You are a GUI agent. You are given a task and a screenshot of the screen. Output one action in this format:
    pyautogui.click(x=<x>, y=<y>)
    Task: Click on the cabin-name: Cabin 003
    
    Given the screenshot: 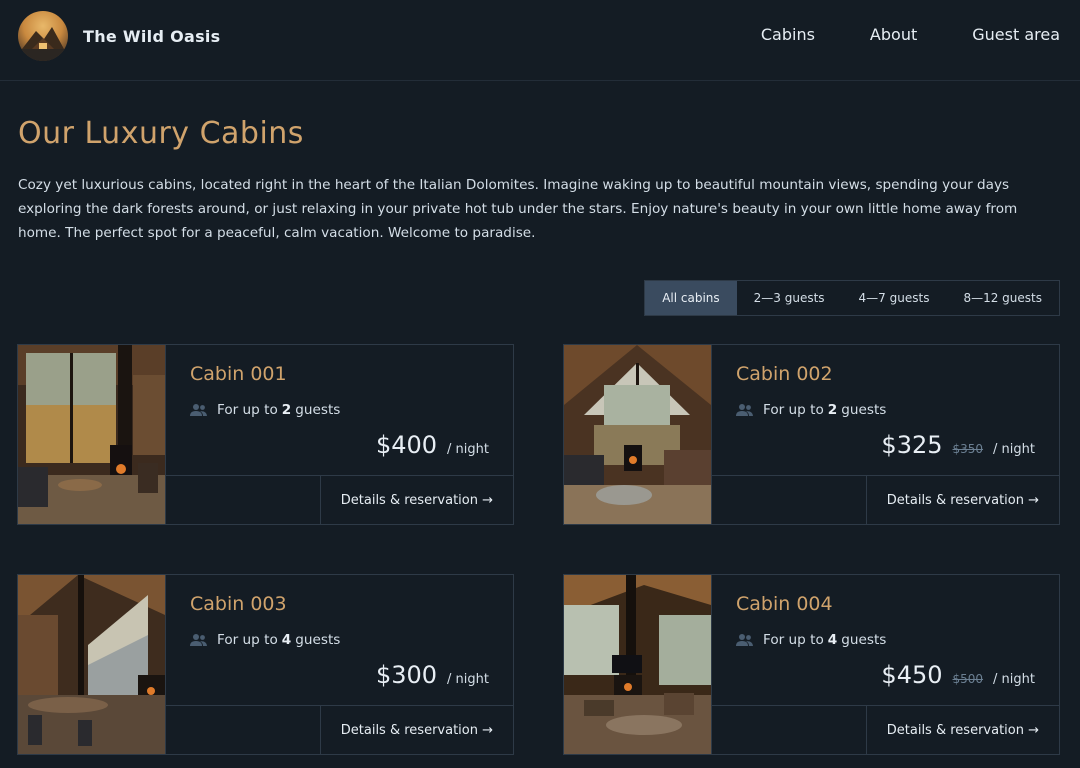 What is the action you would take?
    pyautogui.click(x=238, y=604)
    